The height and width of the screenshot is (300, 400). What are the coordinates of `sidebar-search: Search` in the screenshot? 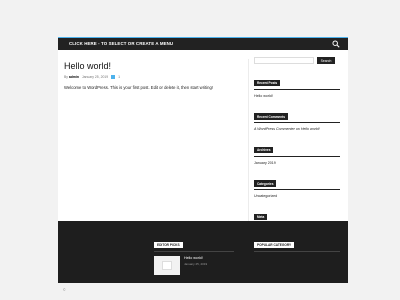 It's located at (297, 60).